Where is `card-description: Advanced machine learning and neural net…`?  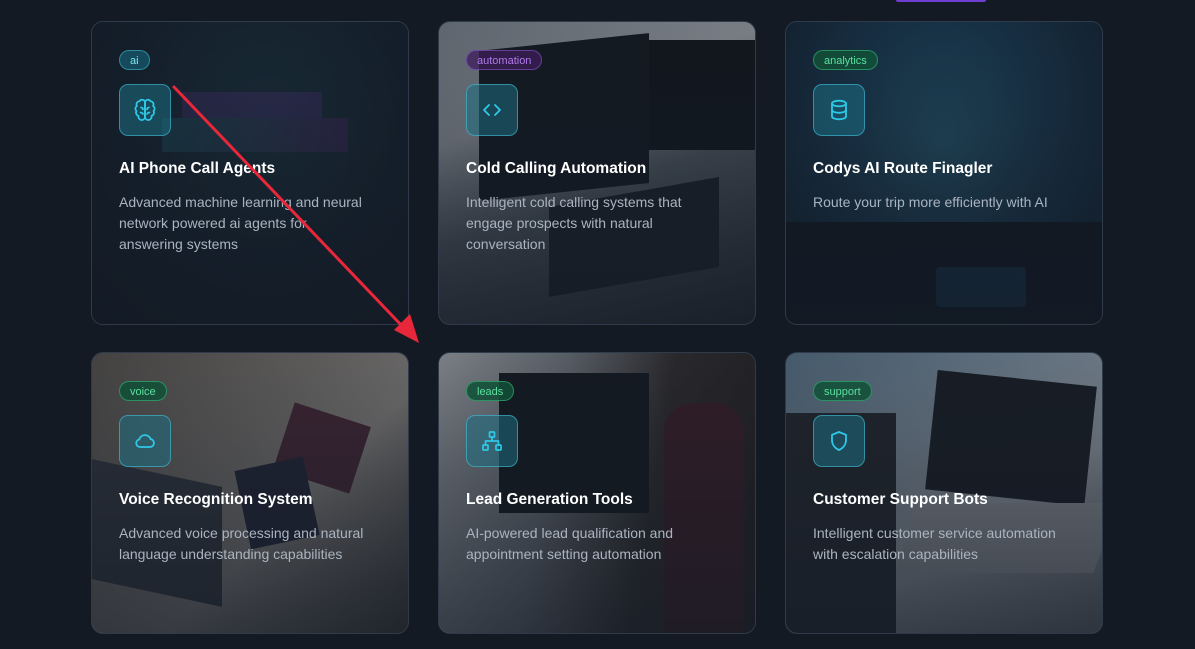
card-description: Advanced machine learning and neural net… is located at coordinates (240, 223).